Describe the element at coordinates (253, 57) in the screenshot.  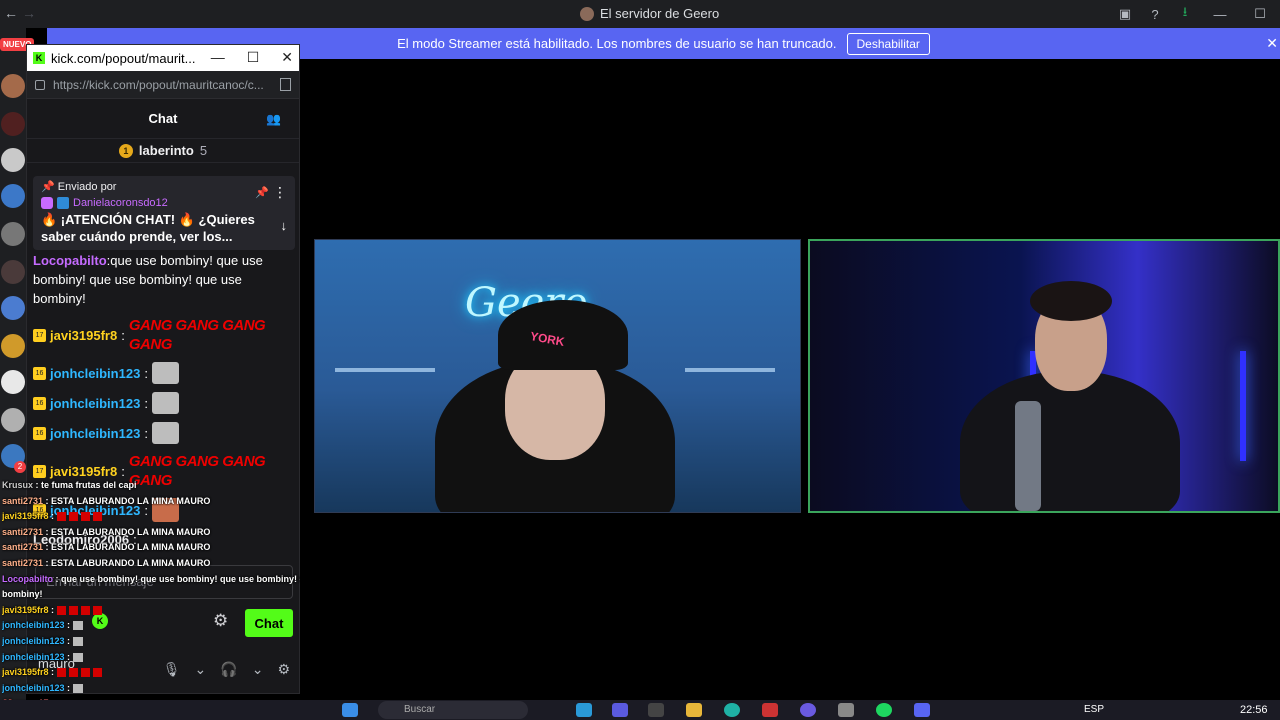
I see `maximize-icon: ☐` at that location.